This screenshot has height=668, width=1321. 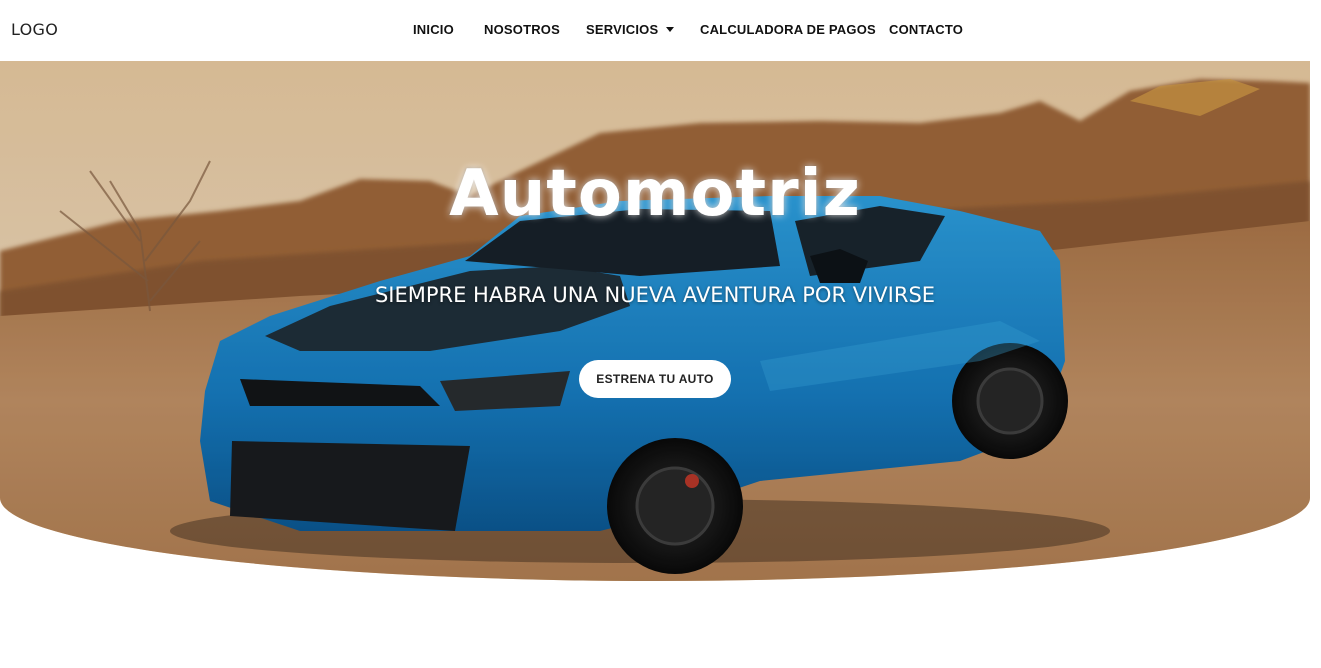 I want to click on hero-title: Automotriz, so click(x=655, y=194).